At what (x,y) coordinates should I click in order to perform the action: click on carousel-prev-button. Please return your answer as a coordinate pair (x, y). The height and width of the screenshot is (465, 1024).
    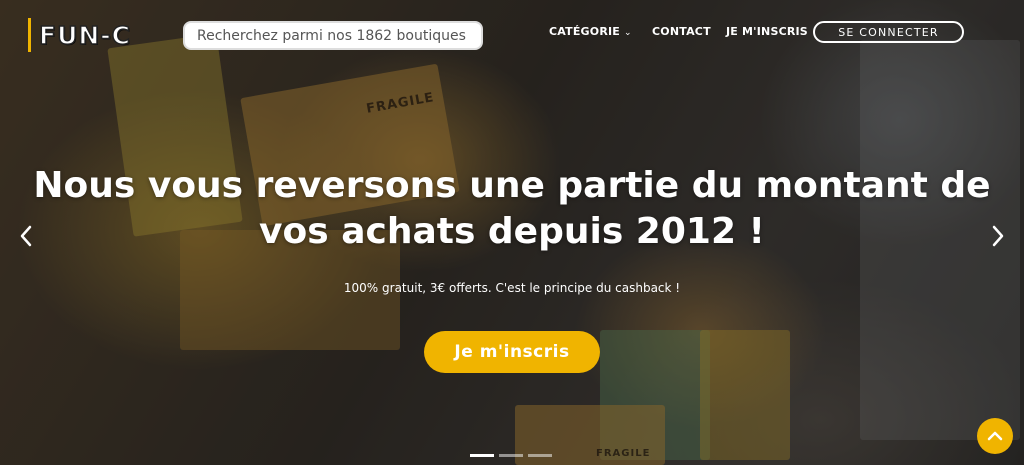
    Looking at the image, I should click on (26, 236).